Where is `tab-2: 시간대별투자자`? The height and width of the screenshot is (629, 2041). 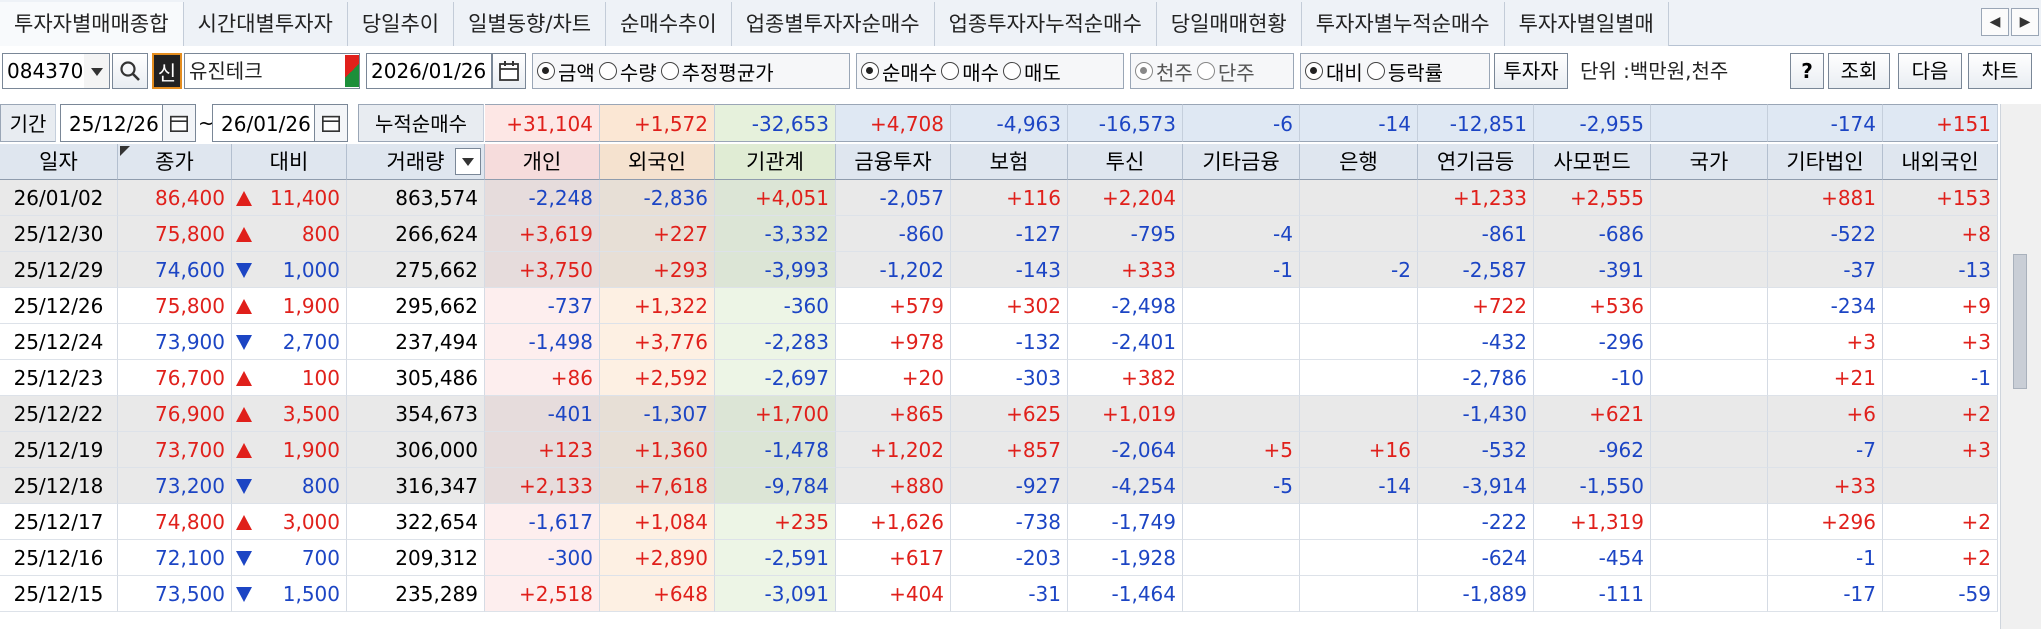 tab-2: 시간대별투자자 is located at coordinates (265, 24).